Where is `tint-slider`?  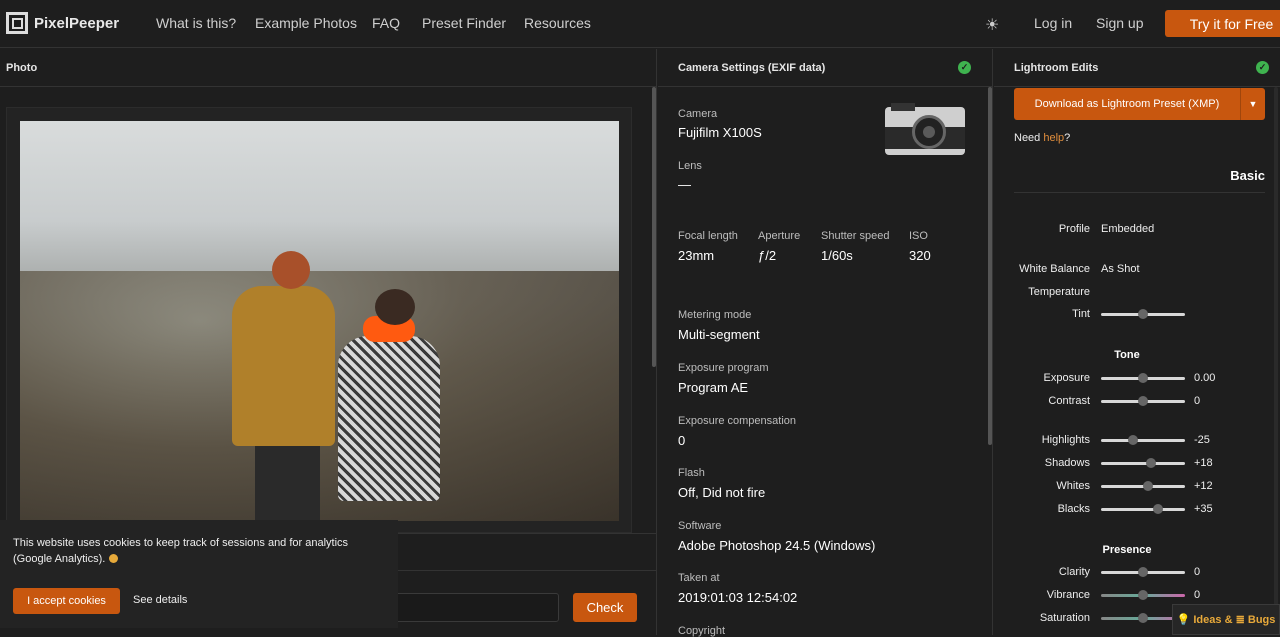 tint-slider is located at coordinates (1143, 314).